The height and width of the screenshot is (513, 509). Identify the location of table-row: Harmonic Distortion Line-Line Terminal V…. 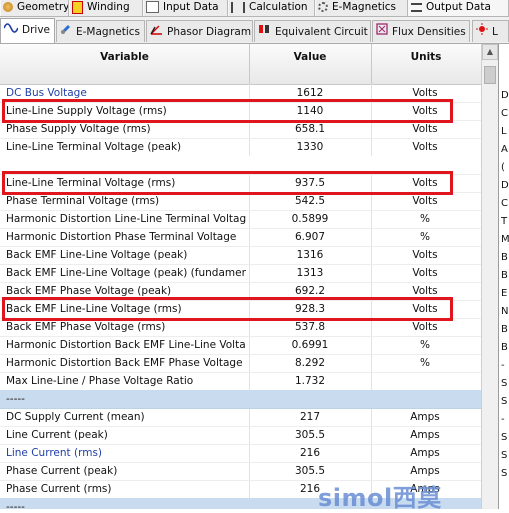
(240, 219).